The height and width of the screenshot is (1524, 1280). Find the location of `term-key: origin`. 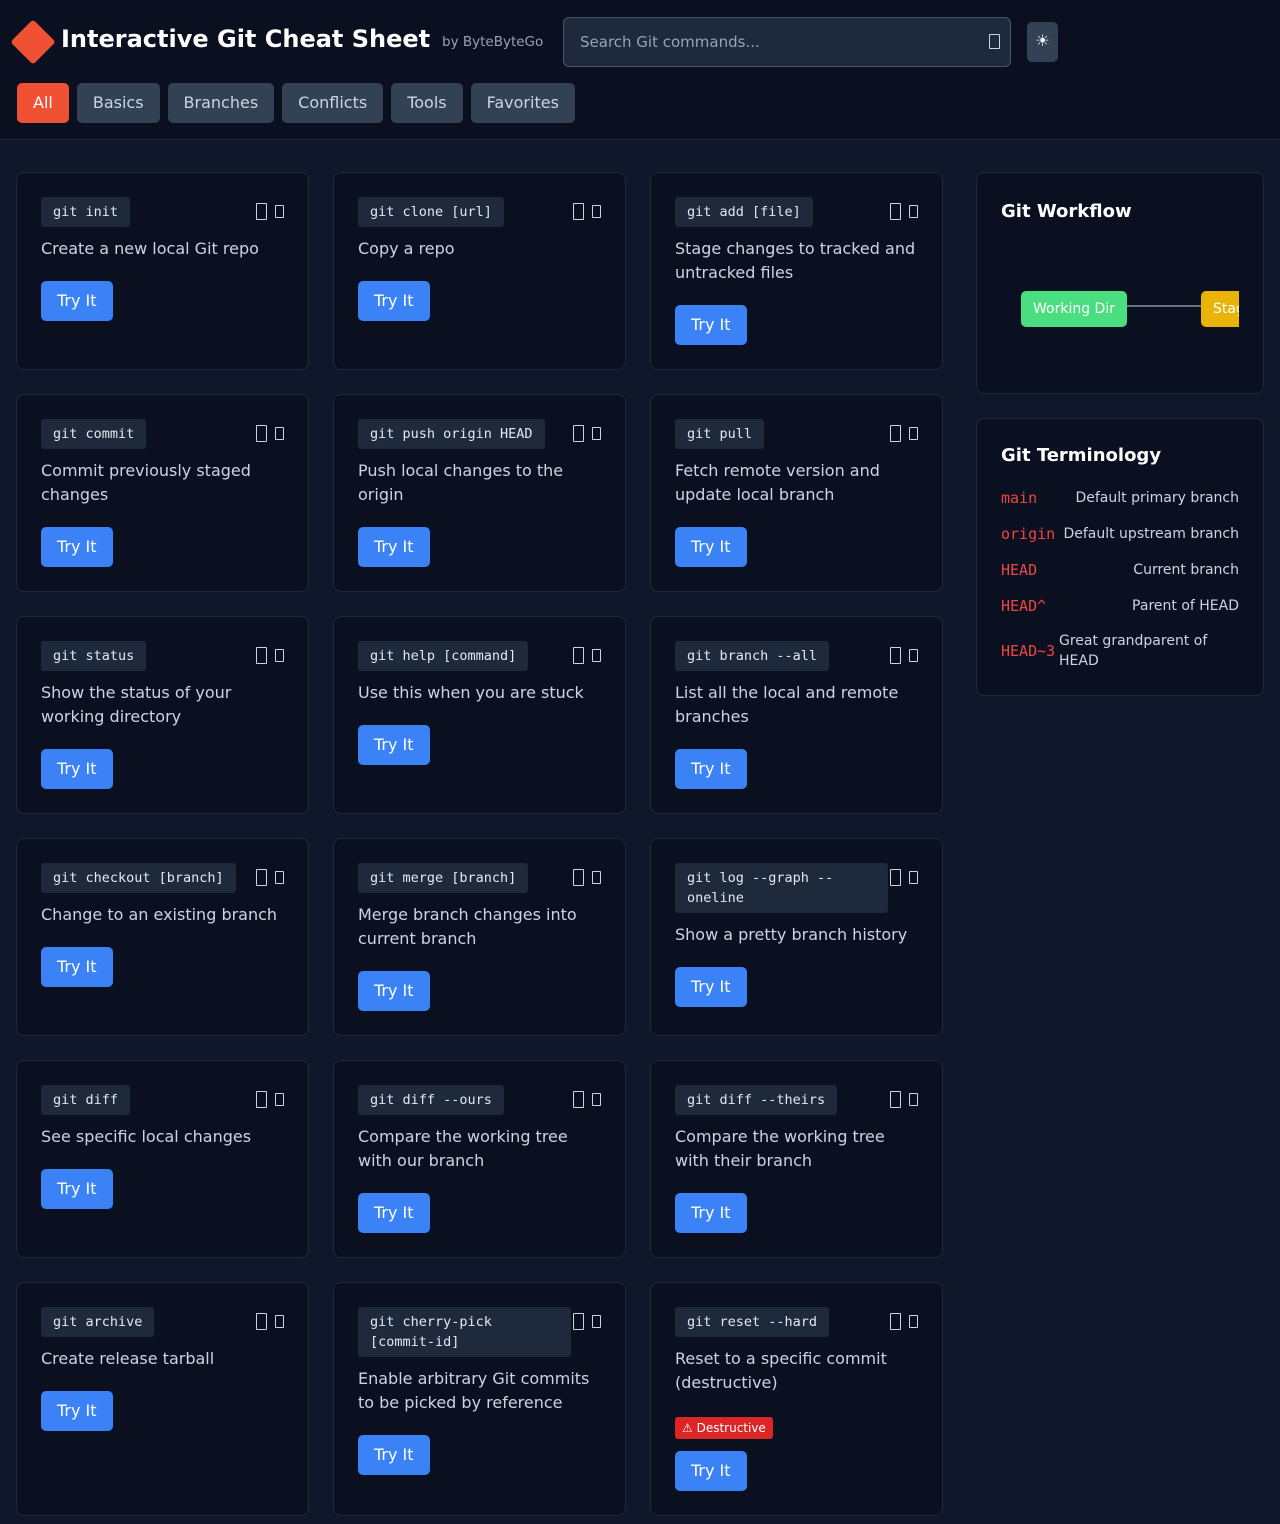

term-key: origin is located at coordinates (1028, 534).